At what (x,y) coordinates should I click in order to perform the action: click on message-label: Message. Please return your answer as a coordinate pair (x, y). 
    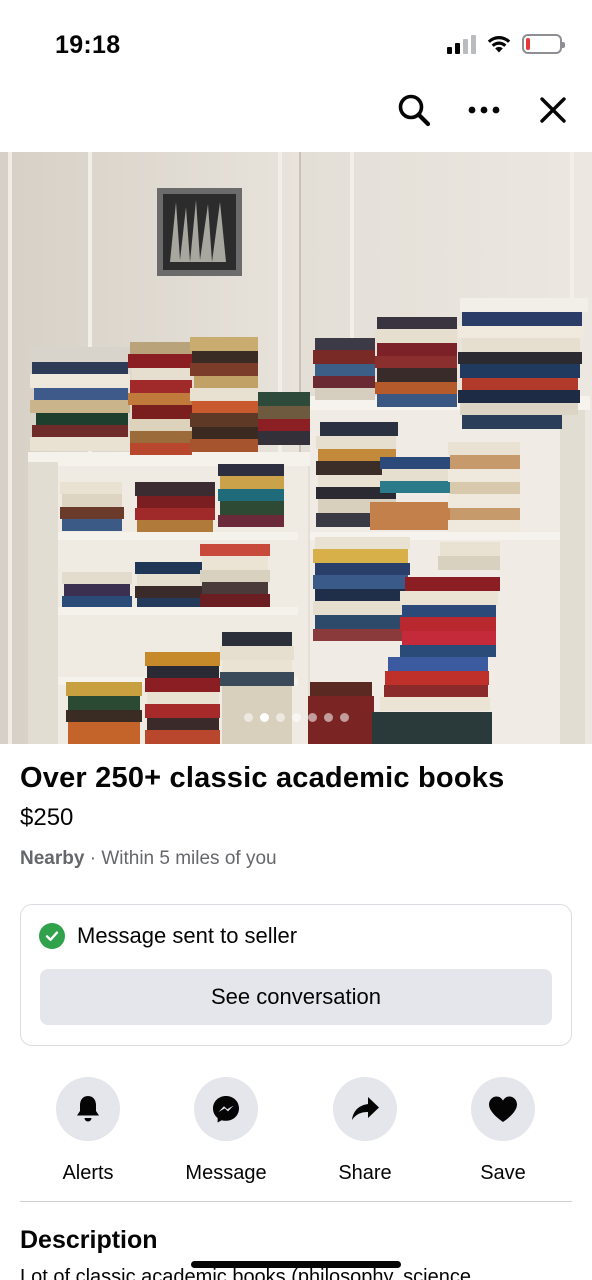
    Looking at the image, I should click on (226, 1173).